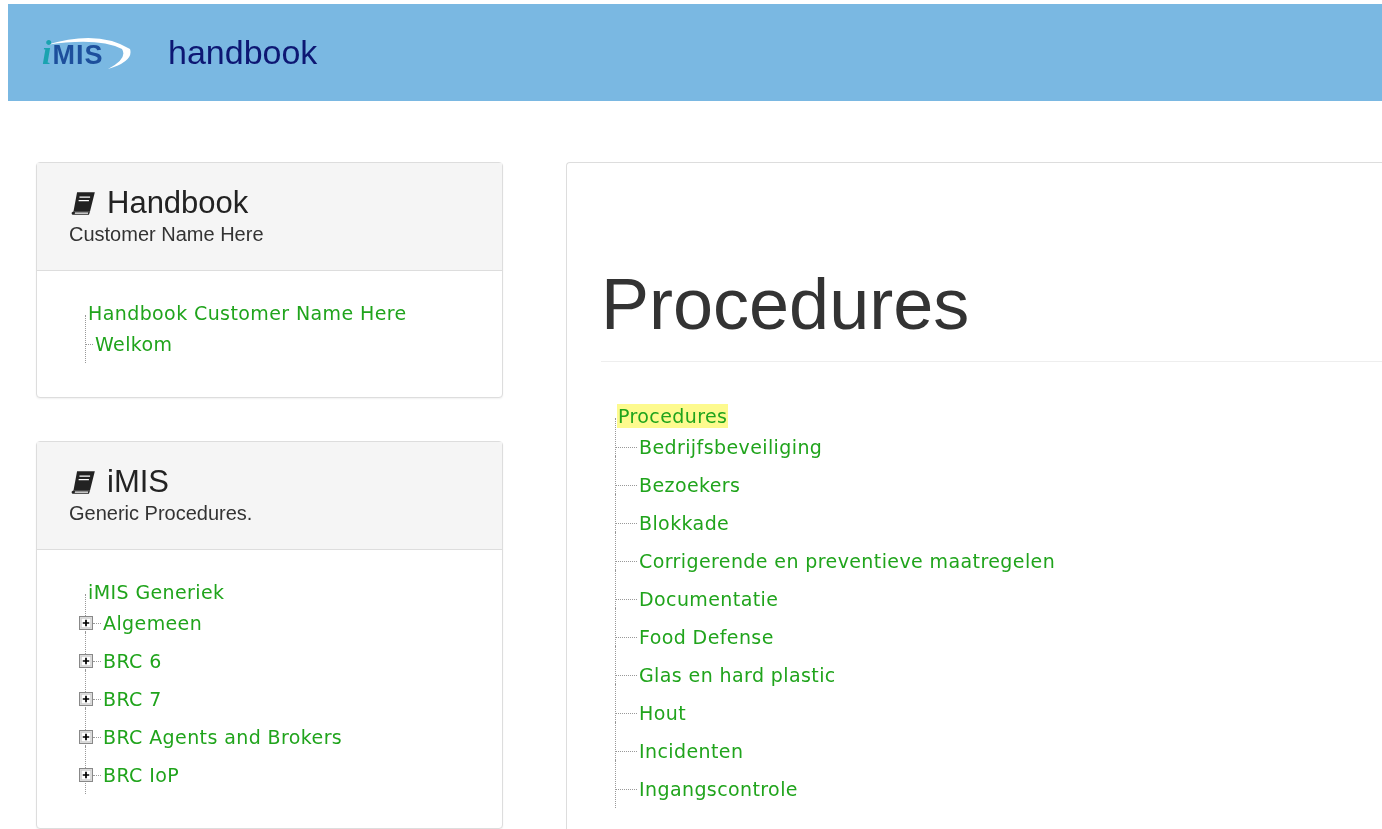 This screenshot has width=1382, height=829. What do you see at coordinates (709, 599) in the screenshot?
I see `tree-item-link: Documentatie` at bounding box center [709, 599].